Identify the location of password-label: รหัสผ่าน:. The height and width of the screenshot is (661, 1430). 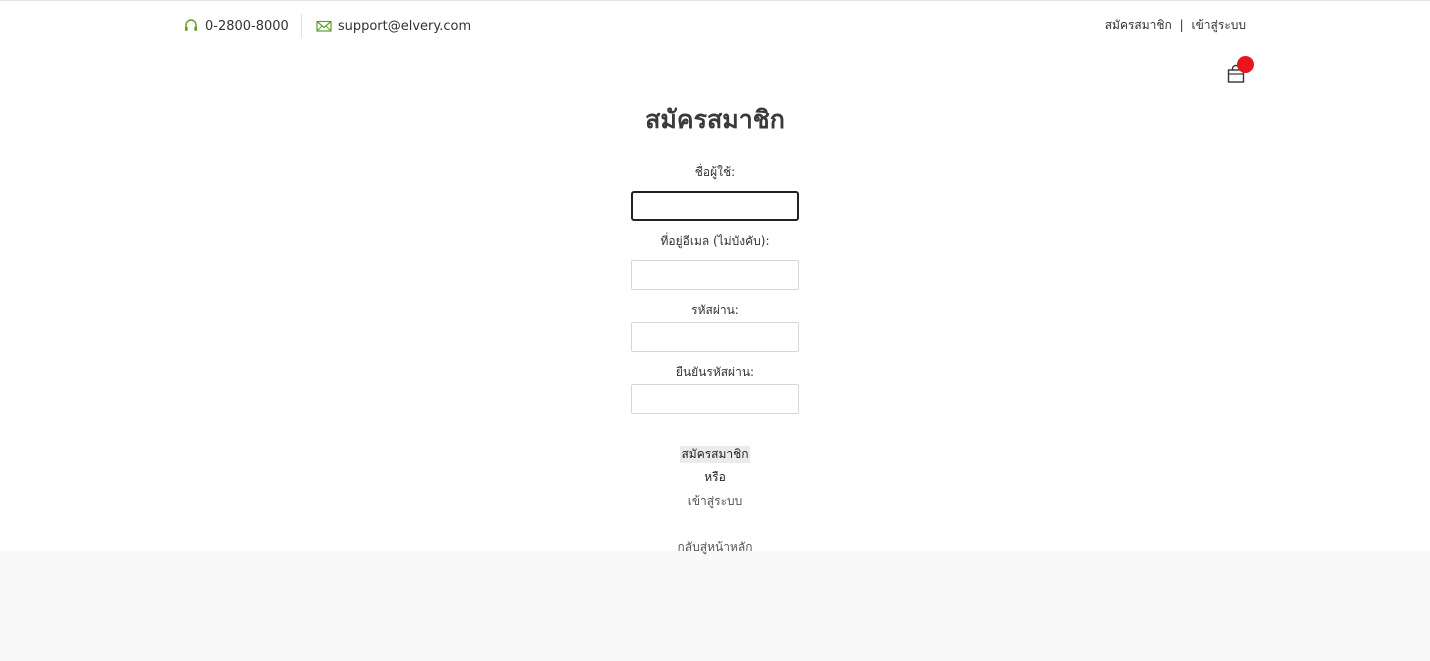
(715, 310).